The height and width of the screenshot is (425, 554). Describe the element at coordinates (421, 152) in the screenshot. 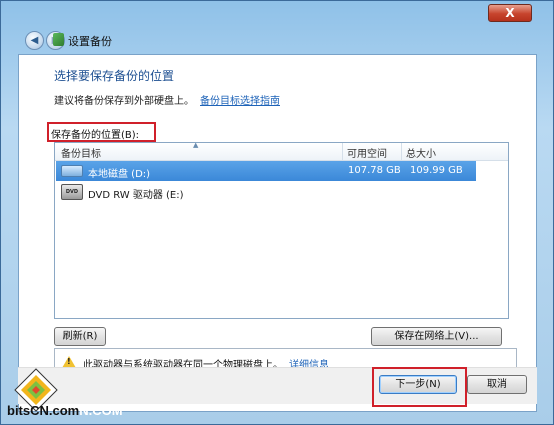

I see `column-header-total: 总大小` at that location.